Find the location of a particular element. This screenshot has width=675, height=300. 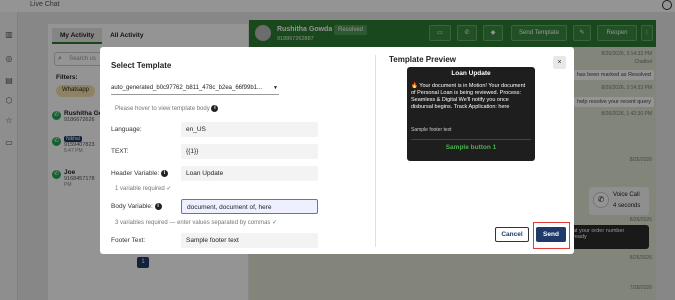

text-field: {{1}} is located at coordinates (249, 151).